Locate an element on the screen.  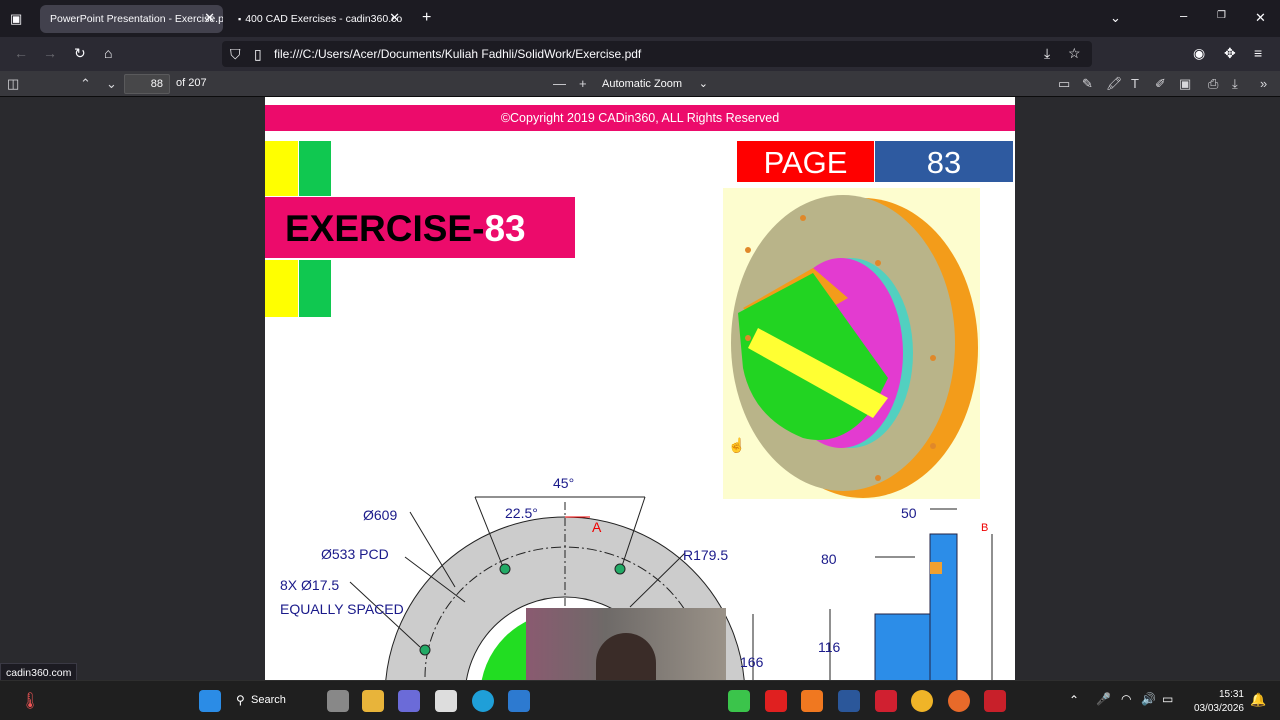
notification-bell-icon: 🔔 is located at coordinates (1258, 700).